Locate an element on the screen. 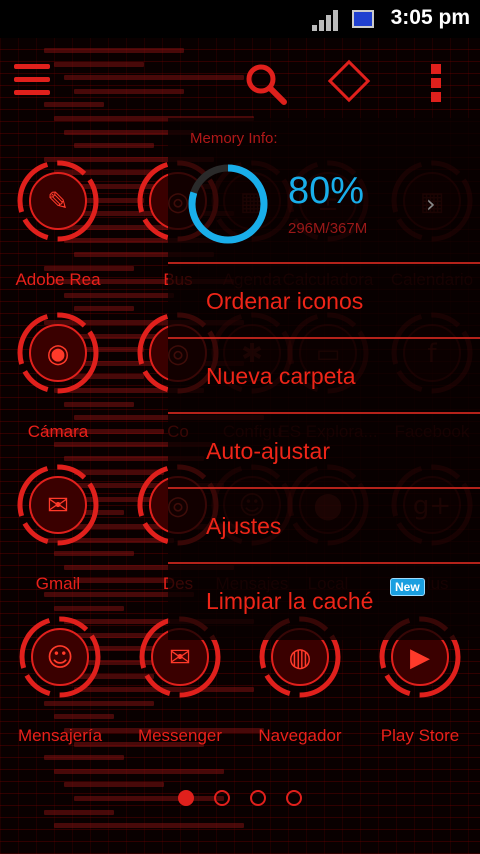  memory-title: Memory Info: is located at coordinates (234, 138).